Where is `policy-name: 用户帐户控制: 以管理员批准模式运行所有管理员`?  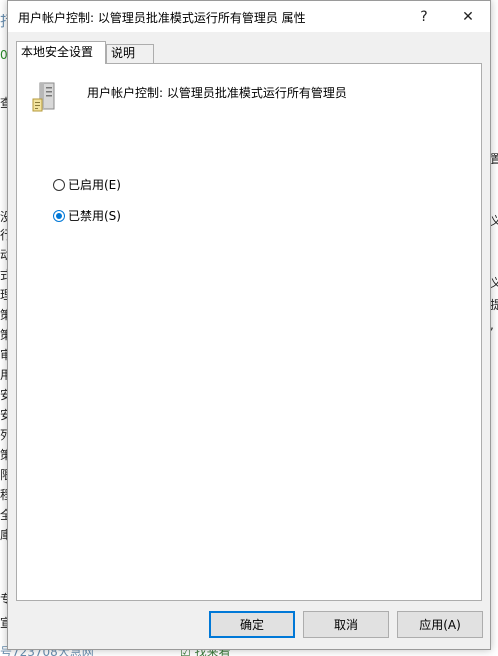
policy-name: 用户帐户控制: 以管理员批准模式运行所有管理员 is located at coordinates (217, 93).